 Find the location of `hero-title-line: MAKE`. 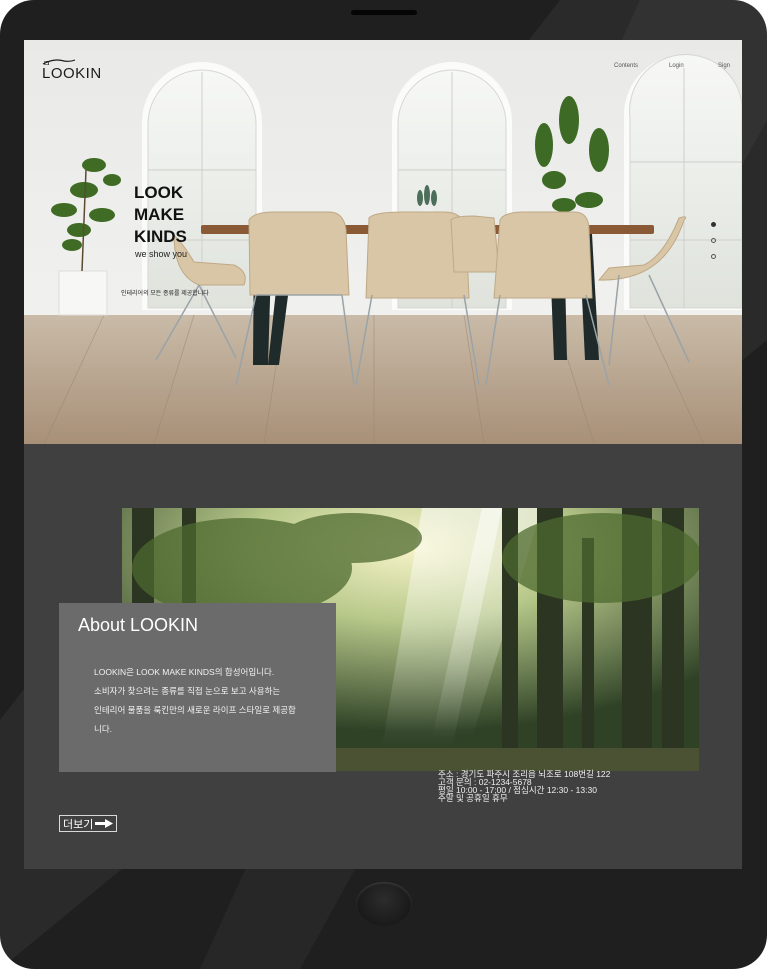

hero-title-line: MAKE is located at coordinates (159, 214).